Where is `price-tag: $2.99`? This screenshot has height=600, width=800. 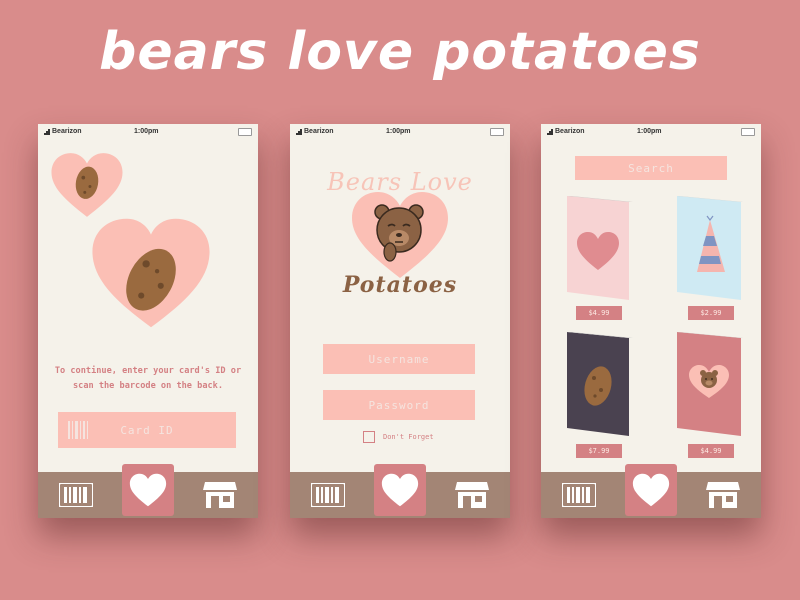
price-tag: $2.99 is located at coordinates (711, 313).